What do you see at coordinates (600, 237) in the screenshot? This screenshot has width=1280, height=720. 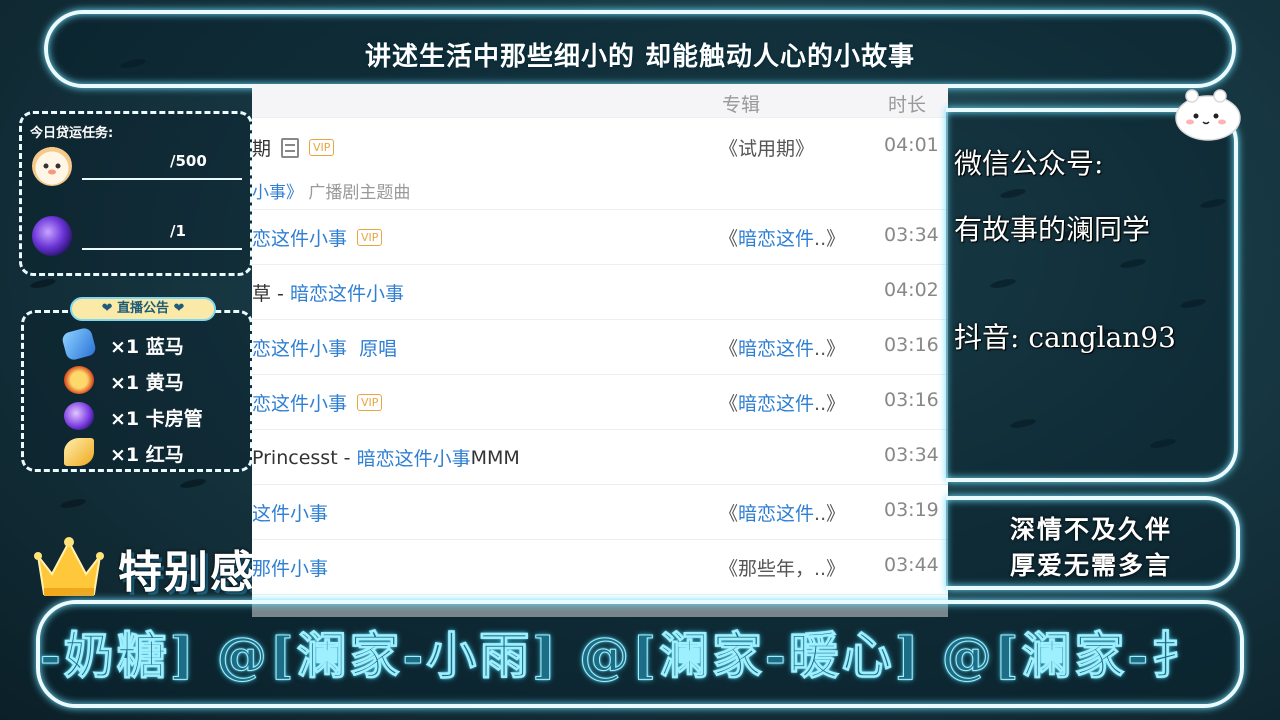 I see `song-row: 恋这件小事 VIP 《暗恋这件..》 03:34` at bounding box center [600, 237].